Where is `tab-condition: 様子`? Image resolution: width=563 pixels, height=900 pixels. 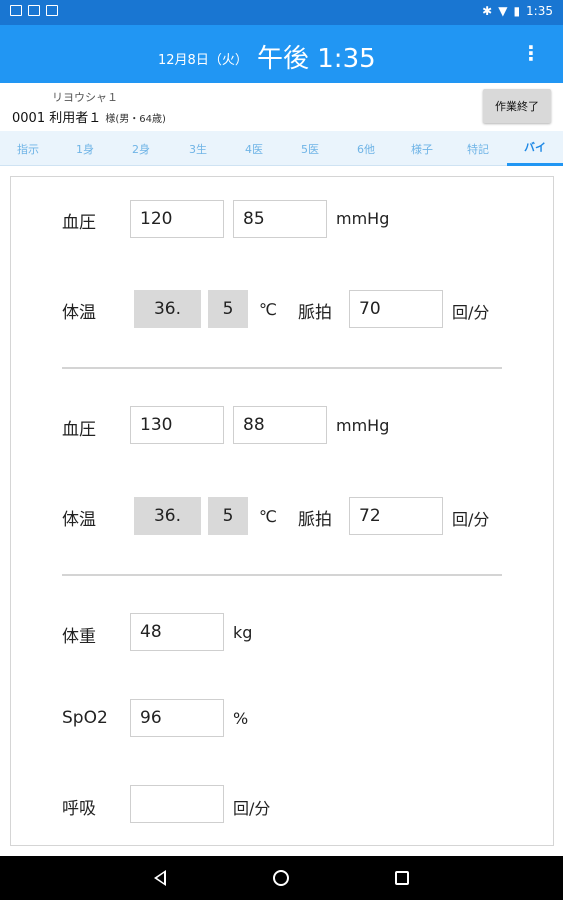 tab-condition: 様子 is located at coordinates (422, 148).